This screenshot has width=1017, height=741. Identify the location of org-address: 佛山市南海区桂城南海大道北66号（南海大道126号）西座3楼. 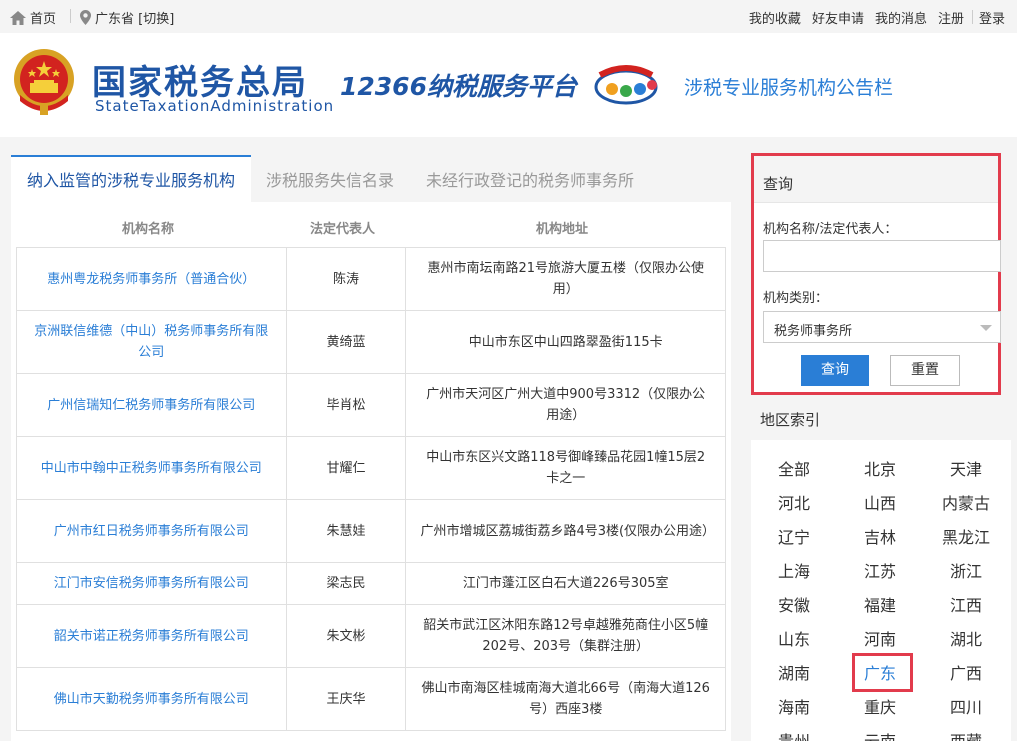
(565, 699).